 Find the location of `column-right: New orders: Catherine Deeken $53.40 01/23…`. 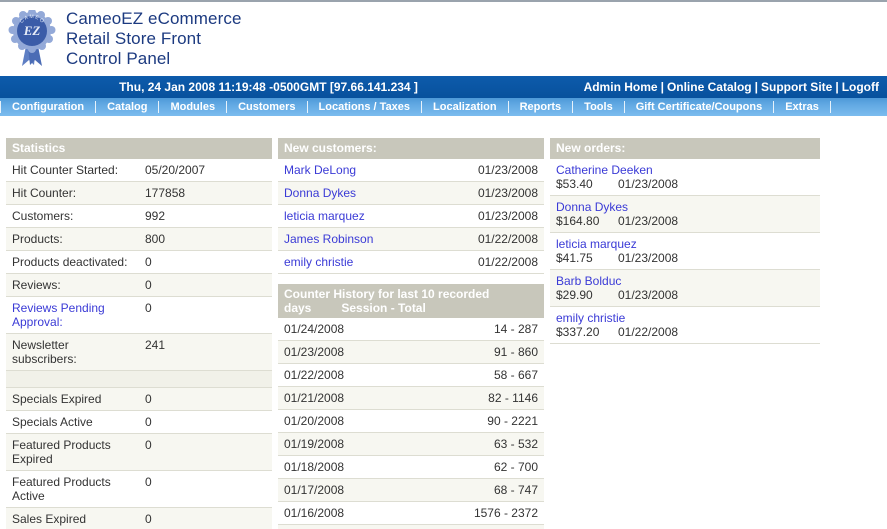

column-right: New orders: Catherine Deeken $53.40 01/23… is located at coordinates (685, 246).